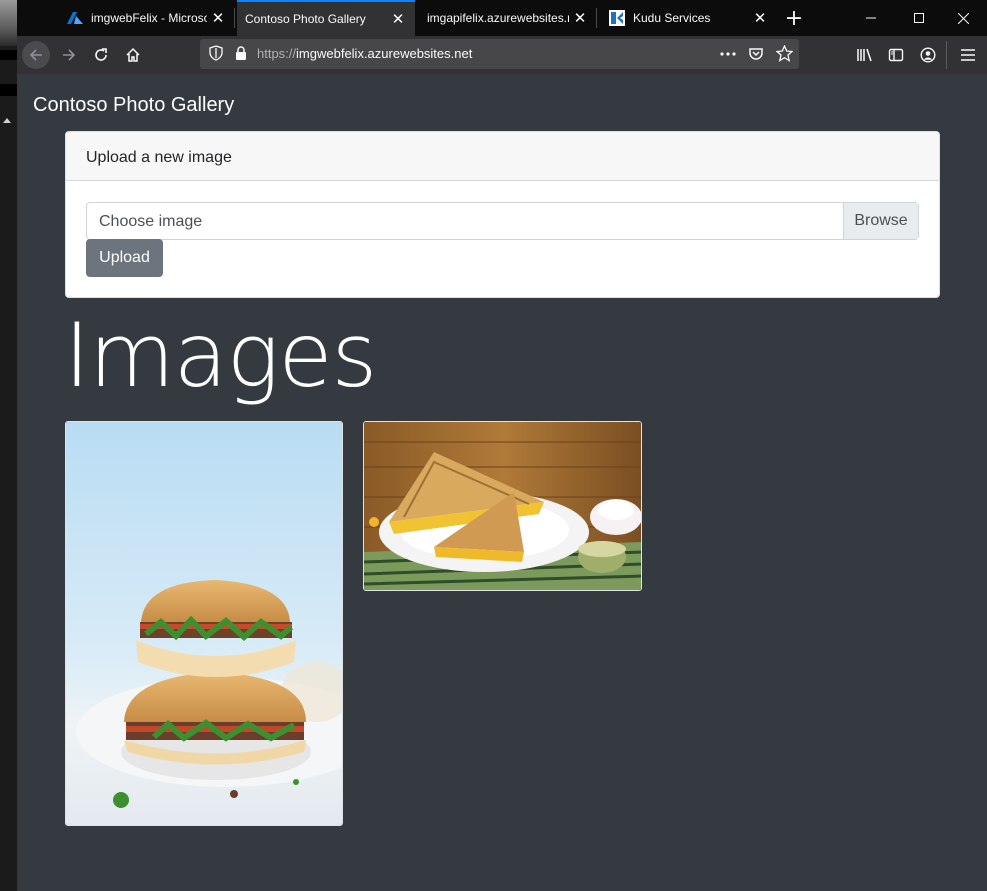  Describe the element at coordinates (946, 55) in the screenshot. I see `toolbar-separator` at that location.